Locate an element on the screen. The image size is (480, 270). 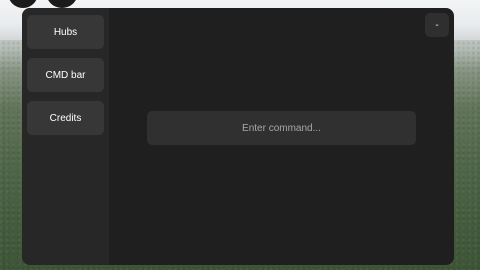
minimize-button: - is located at coordinates (437, 25).